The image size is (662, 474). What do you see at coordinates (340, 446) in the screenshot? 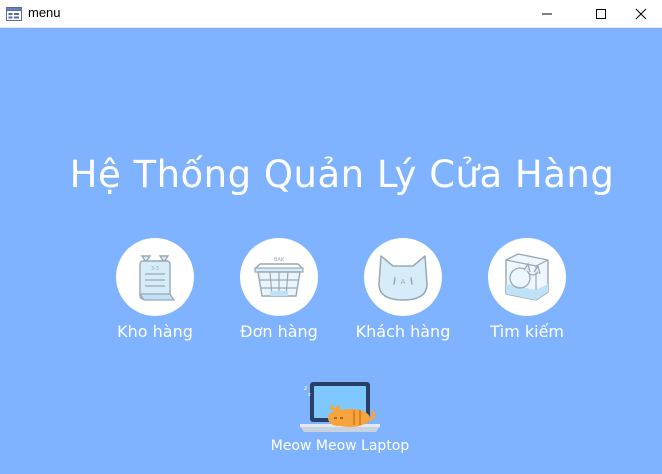
I see `footer-label: Meow Meow Laptop` at bounding box center [340, 446].